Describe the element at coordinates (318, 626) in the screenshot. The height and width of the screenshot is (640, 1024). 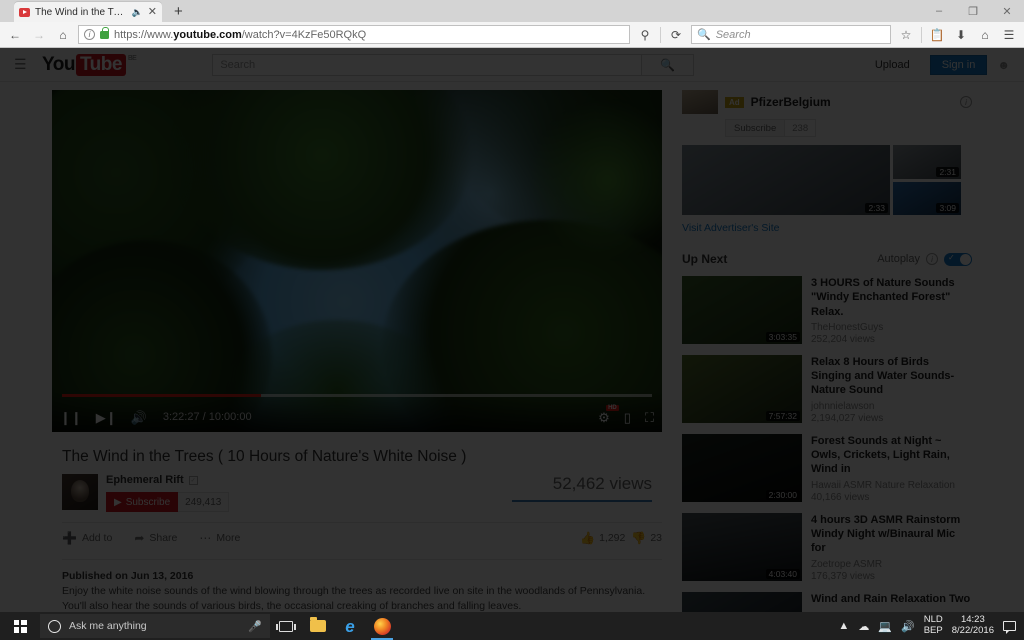
I see `file-explorer-button` at that location.